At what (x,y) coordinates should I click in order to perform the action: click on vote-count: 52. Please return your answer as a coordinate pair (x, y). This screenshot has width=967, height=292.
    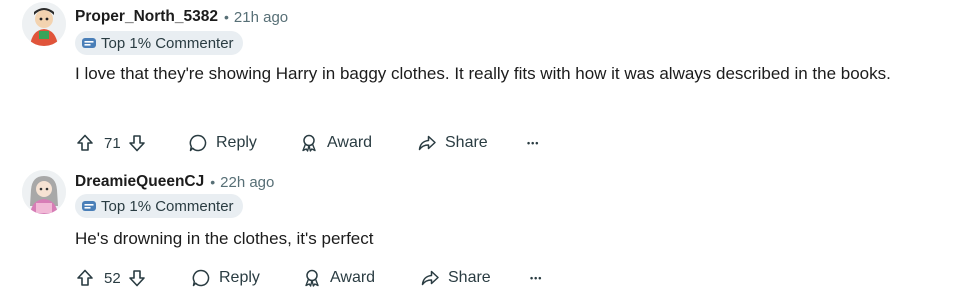
    Looking at the image, I should click on (112, 278).